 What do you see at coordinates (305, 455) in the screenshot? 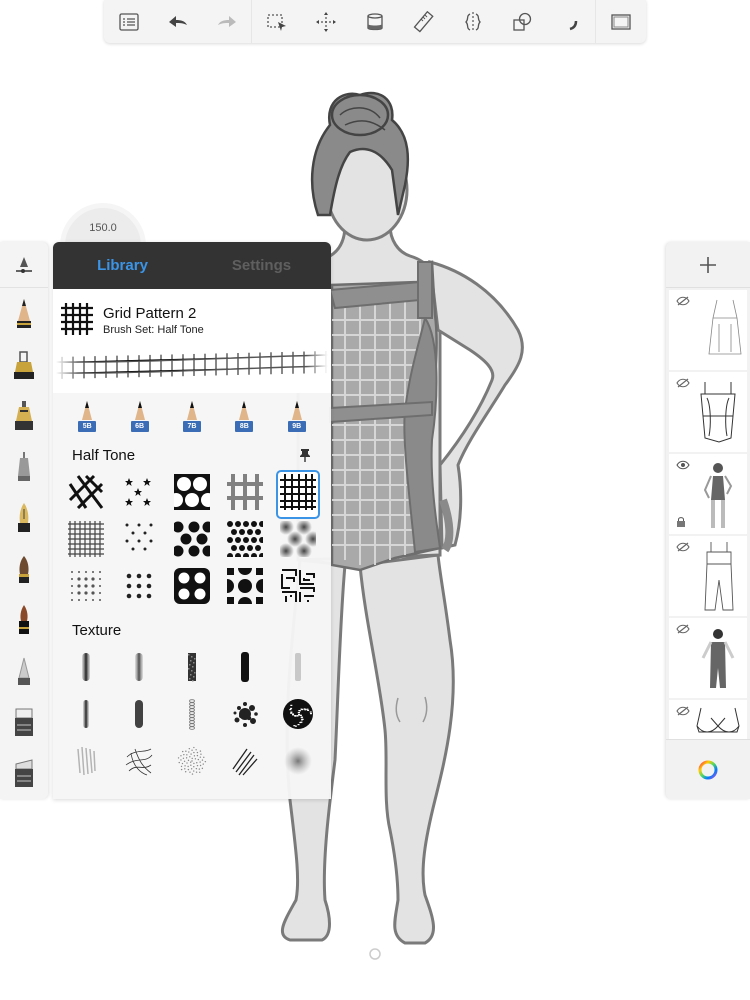
I see `pin-icon` at bounding box center [305, 455].